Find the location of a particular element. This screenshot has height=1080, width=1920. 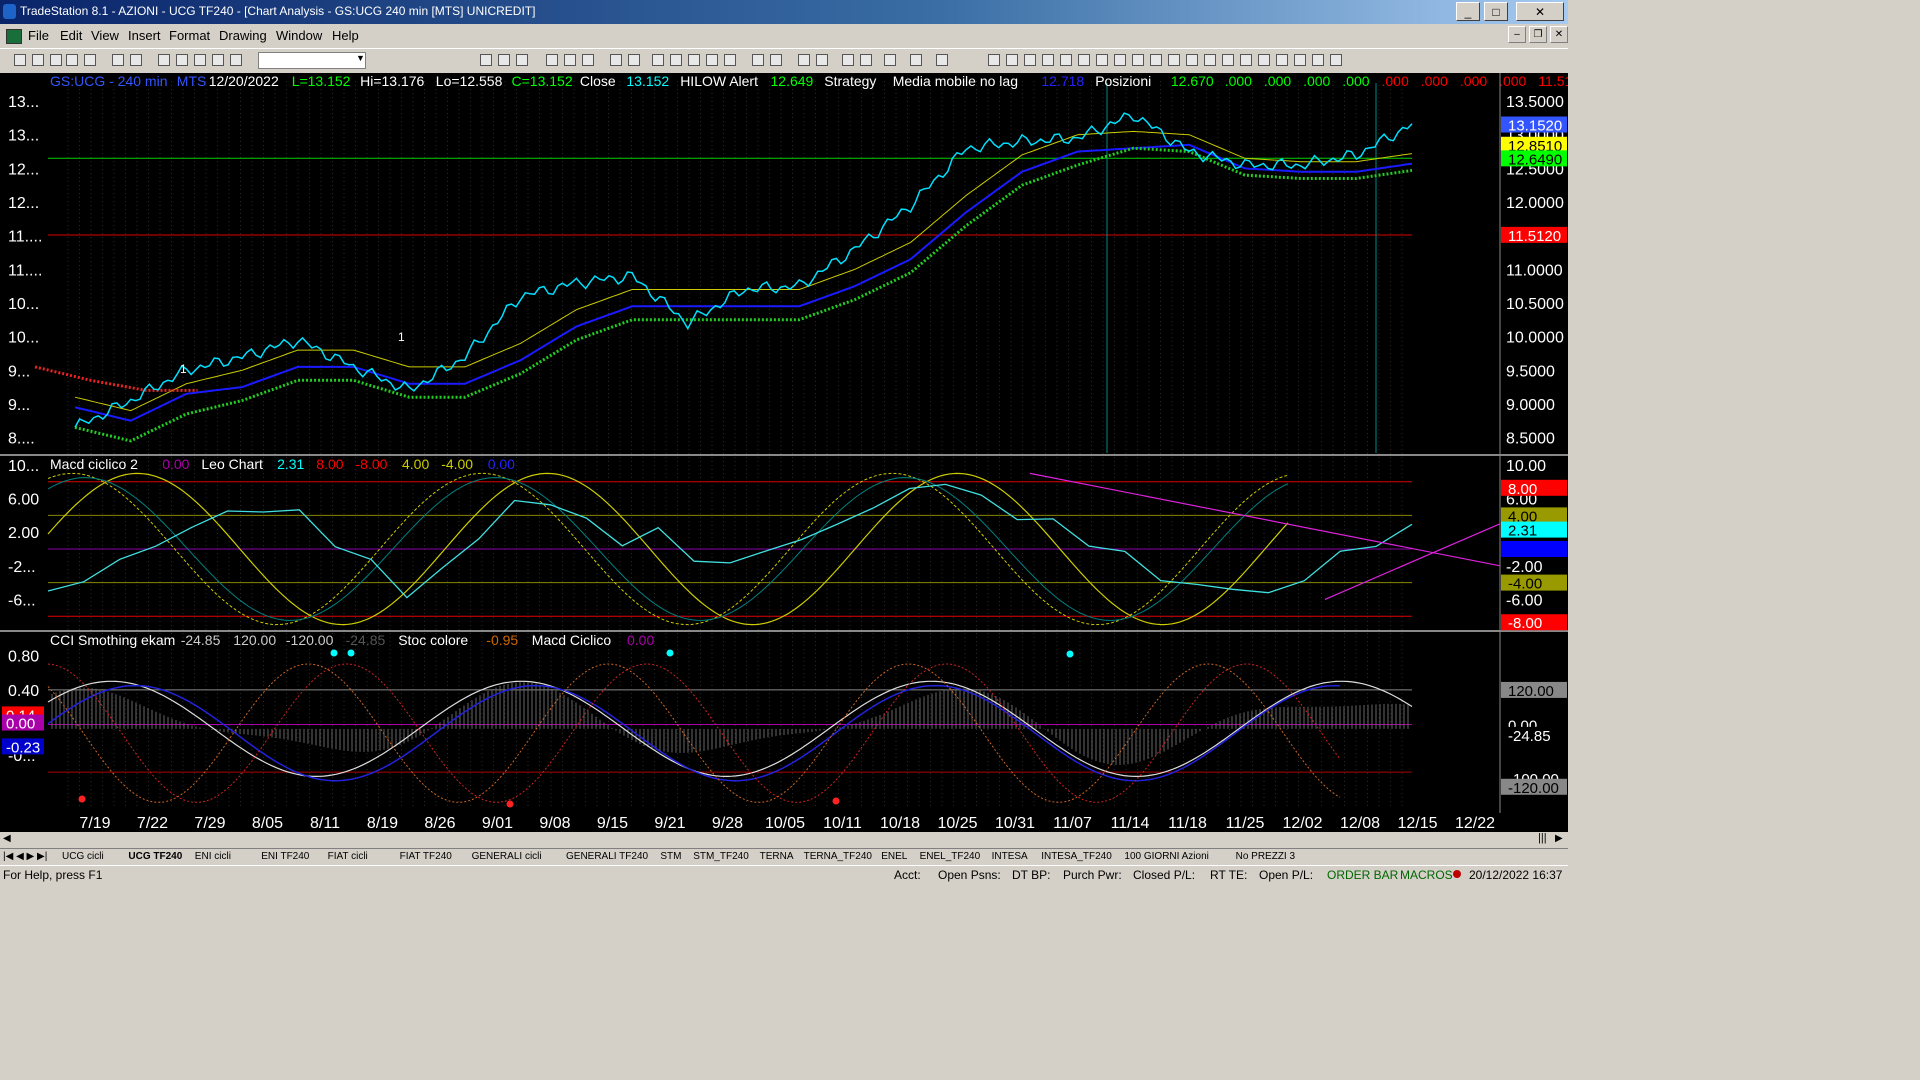

workspace-tab: UCG TF240 is located at coordinates (155, 856).